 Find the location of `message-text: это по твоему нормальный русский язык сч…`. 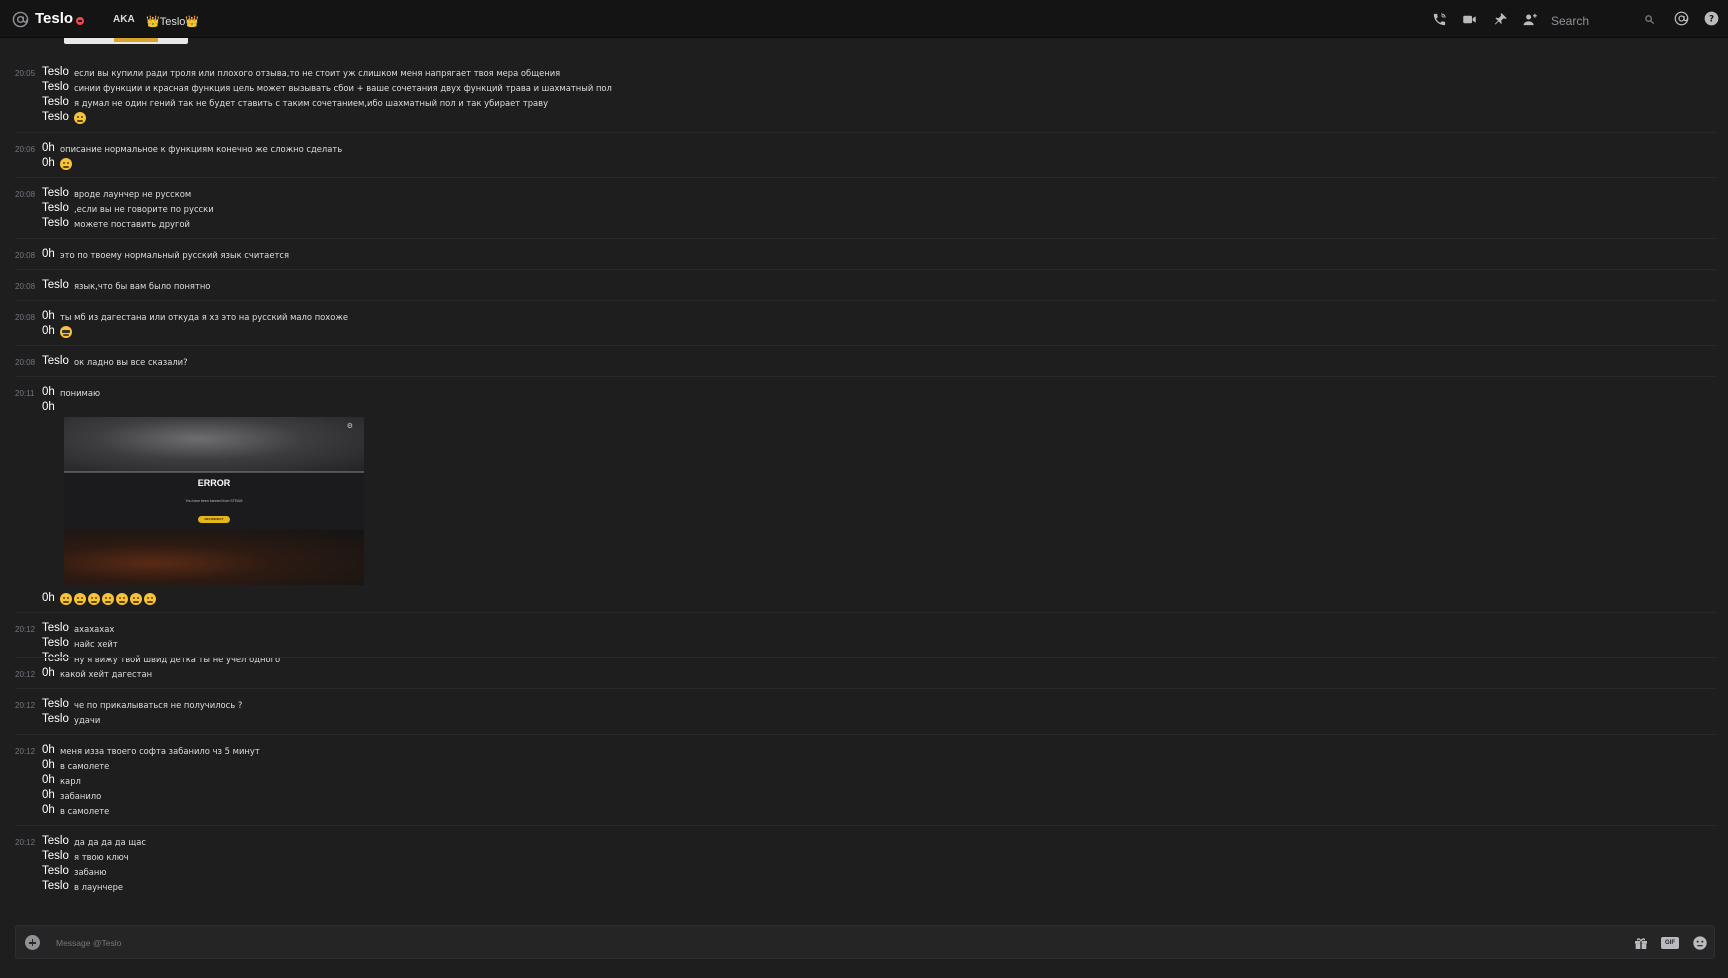

message-text: это по твоему нормальный русский язык сч… is located at coordinates (174, 255).